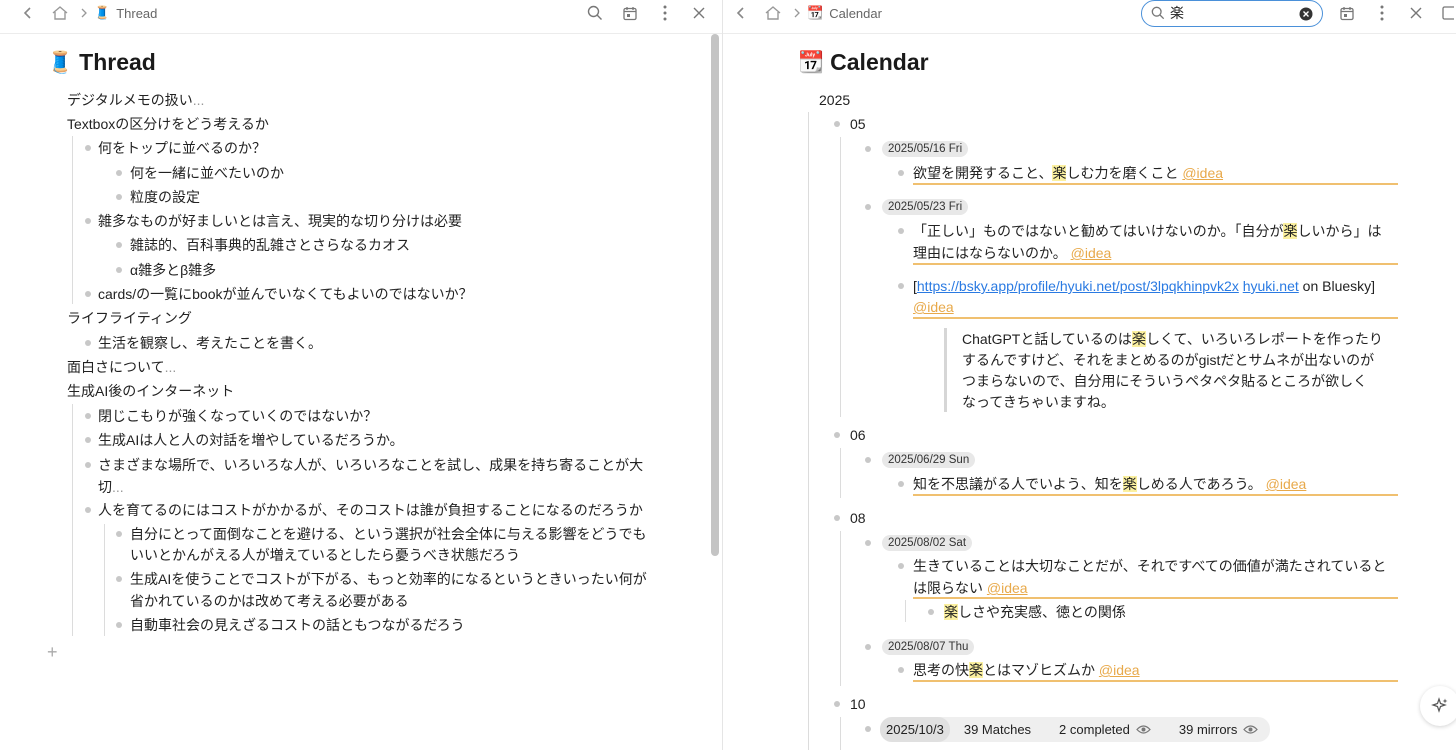  Describe the element at coordinates (388, 579) in the screenshot. I see `list-item: 生成AIを使うことでコストが下がる、もっと効率的になるというときいったい何が` at that location.